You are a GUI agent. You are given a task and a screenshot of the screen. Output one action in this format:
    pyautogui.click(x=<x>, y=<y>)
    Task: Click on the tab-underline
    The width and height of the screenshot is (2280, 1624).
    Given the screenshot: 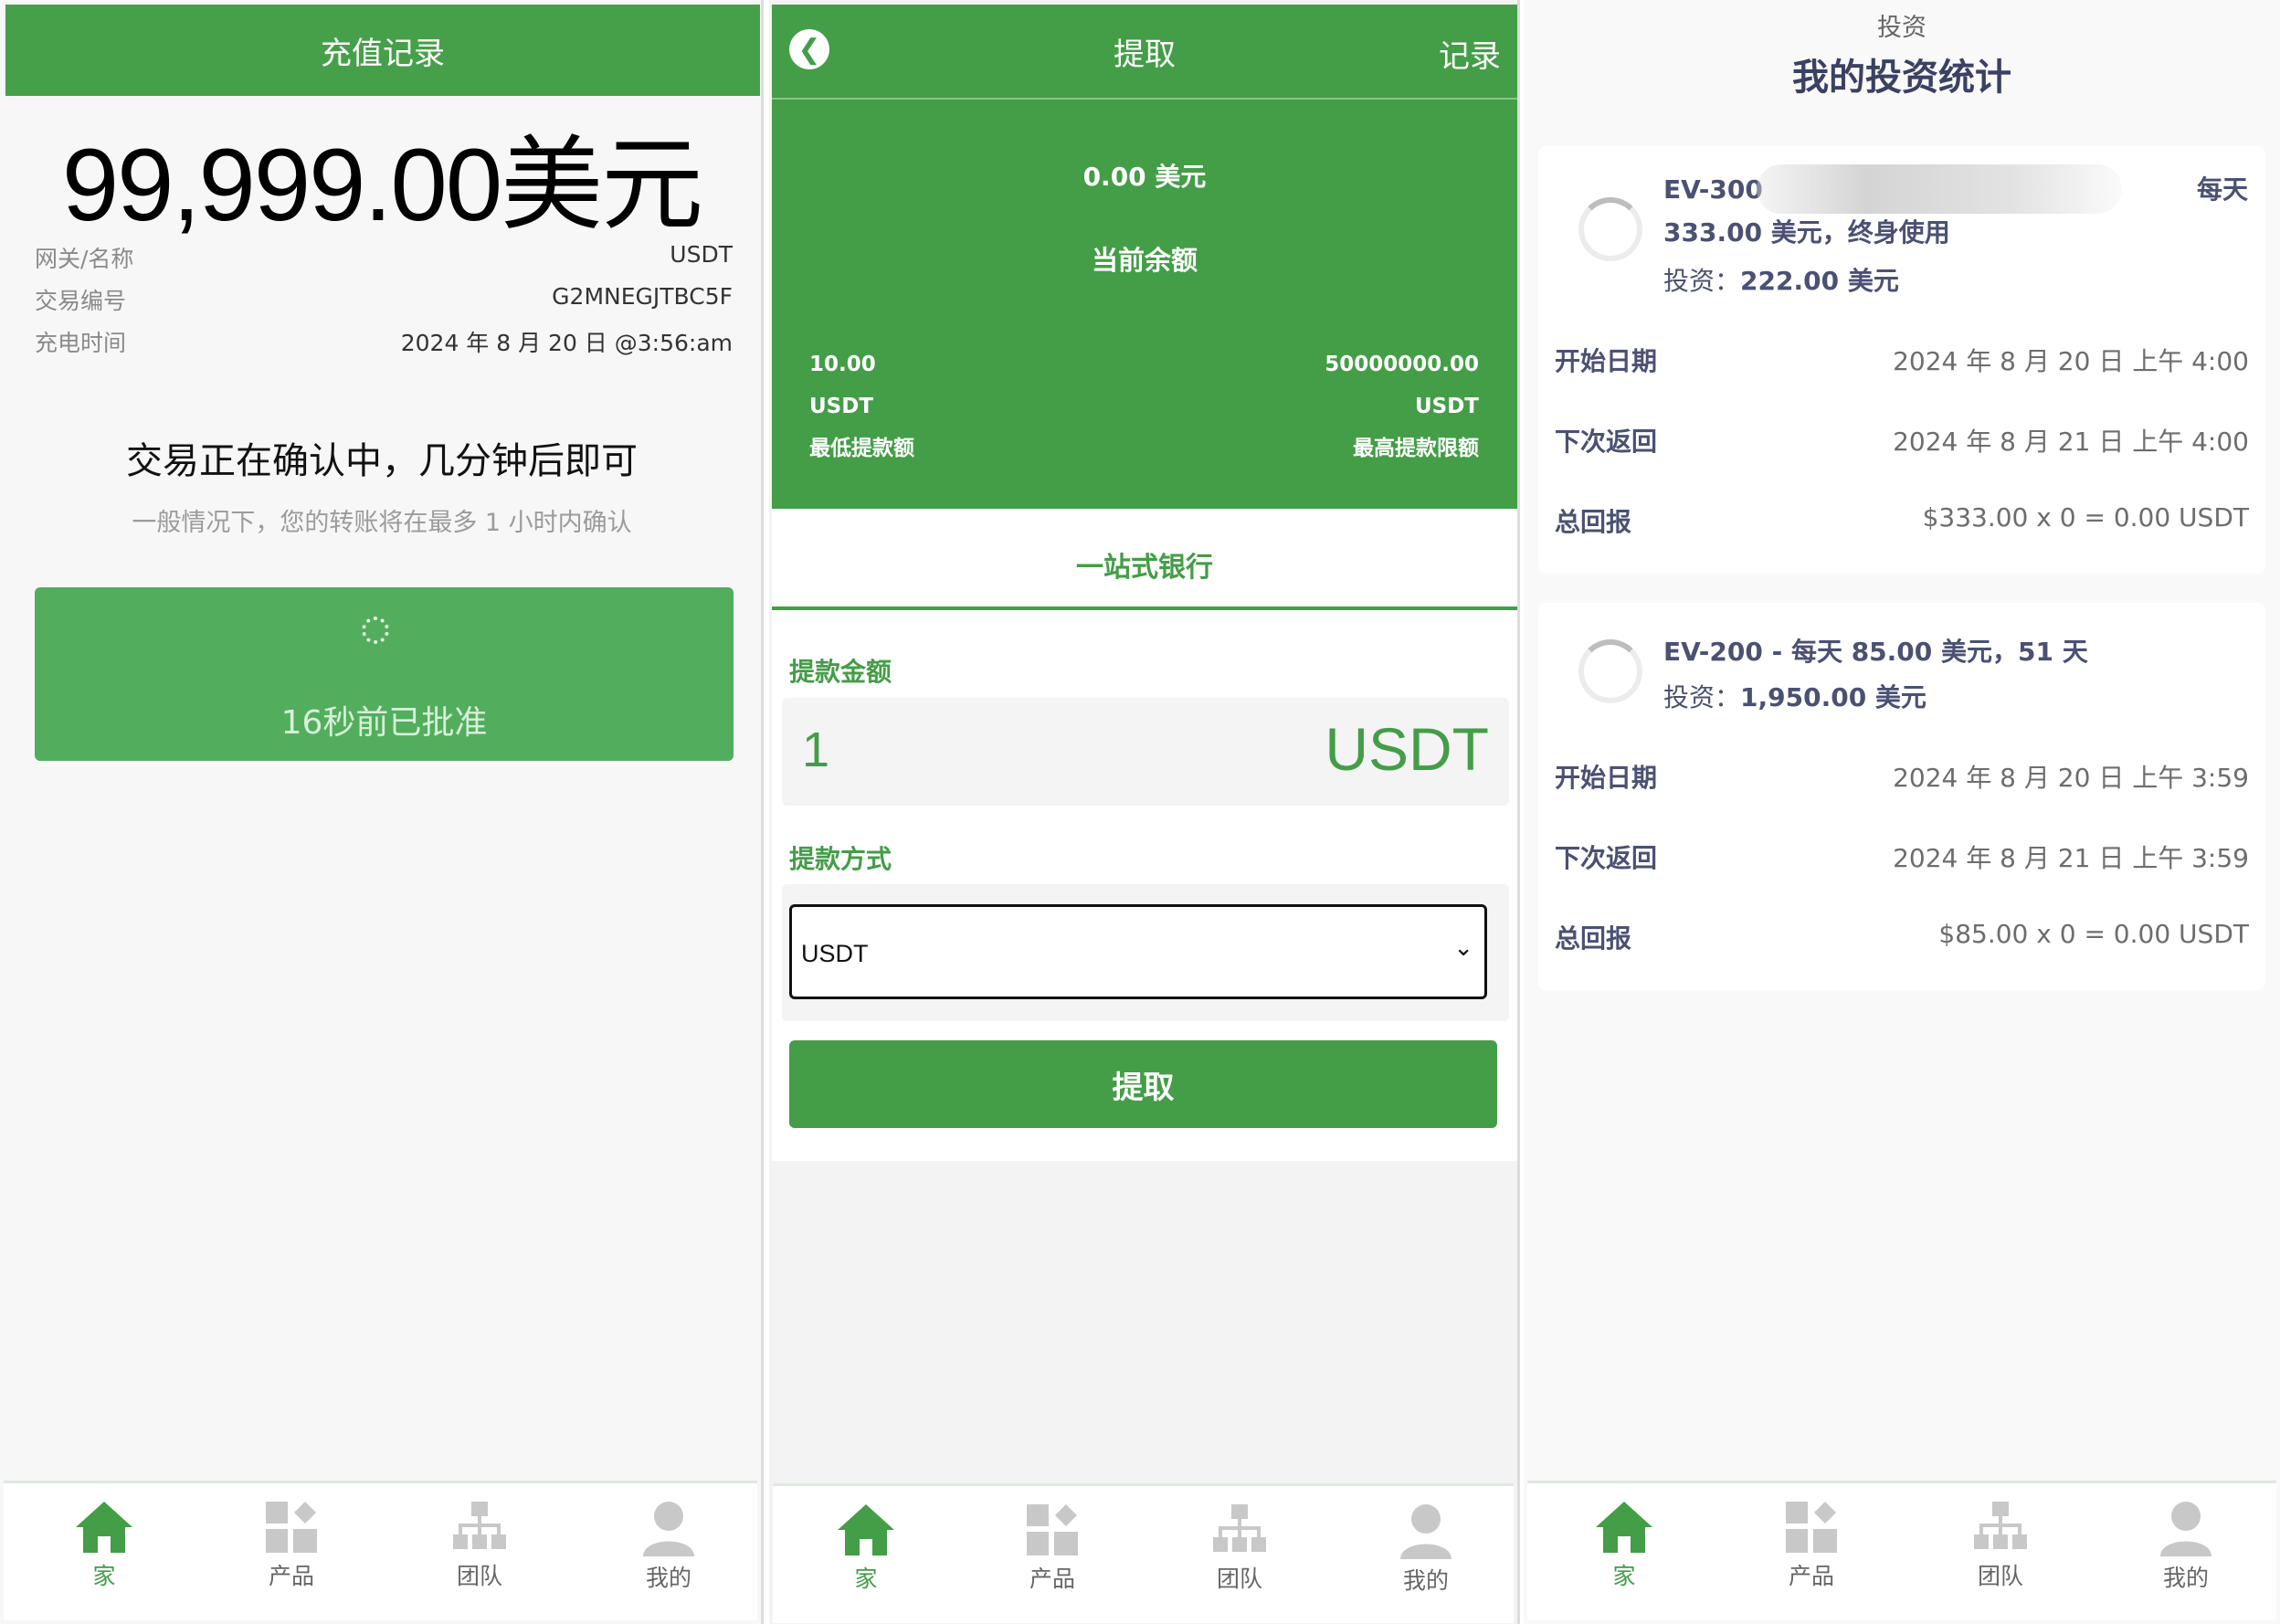 What is the action you would take?
    pyautogui.click(x=1145, y=608)
    